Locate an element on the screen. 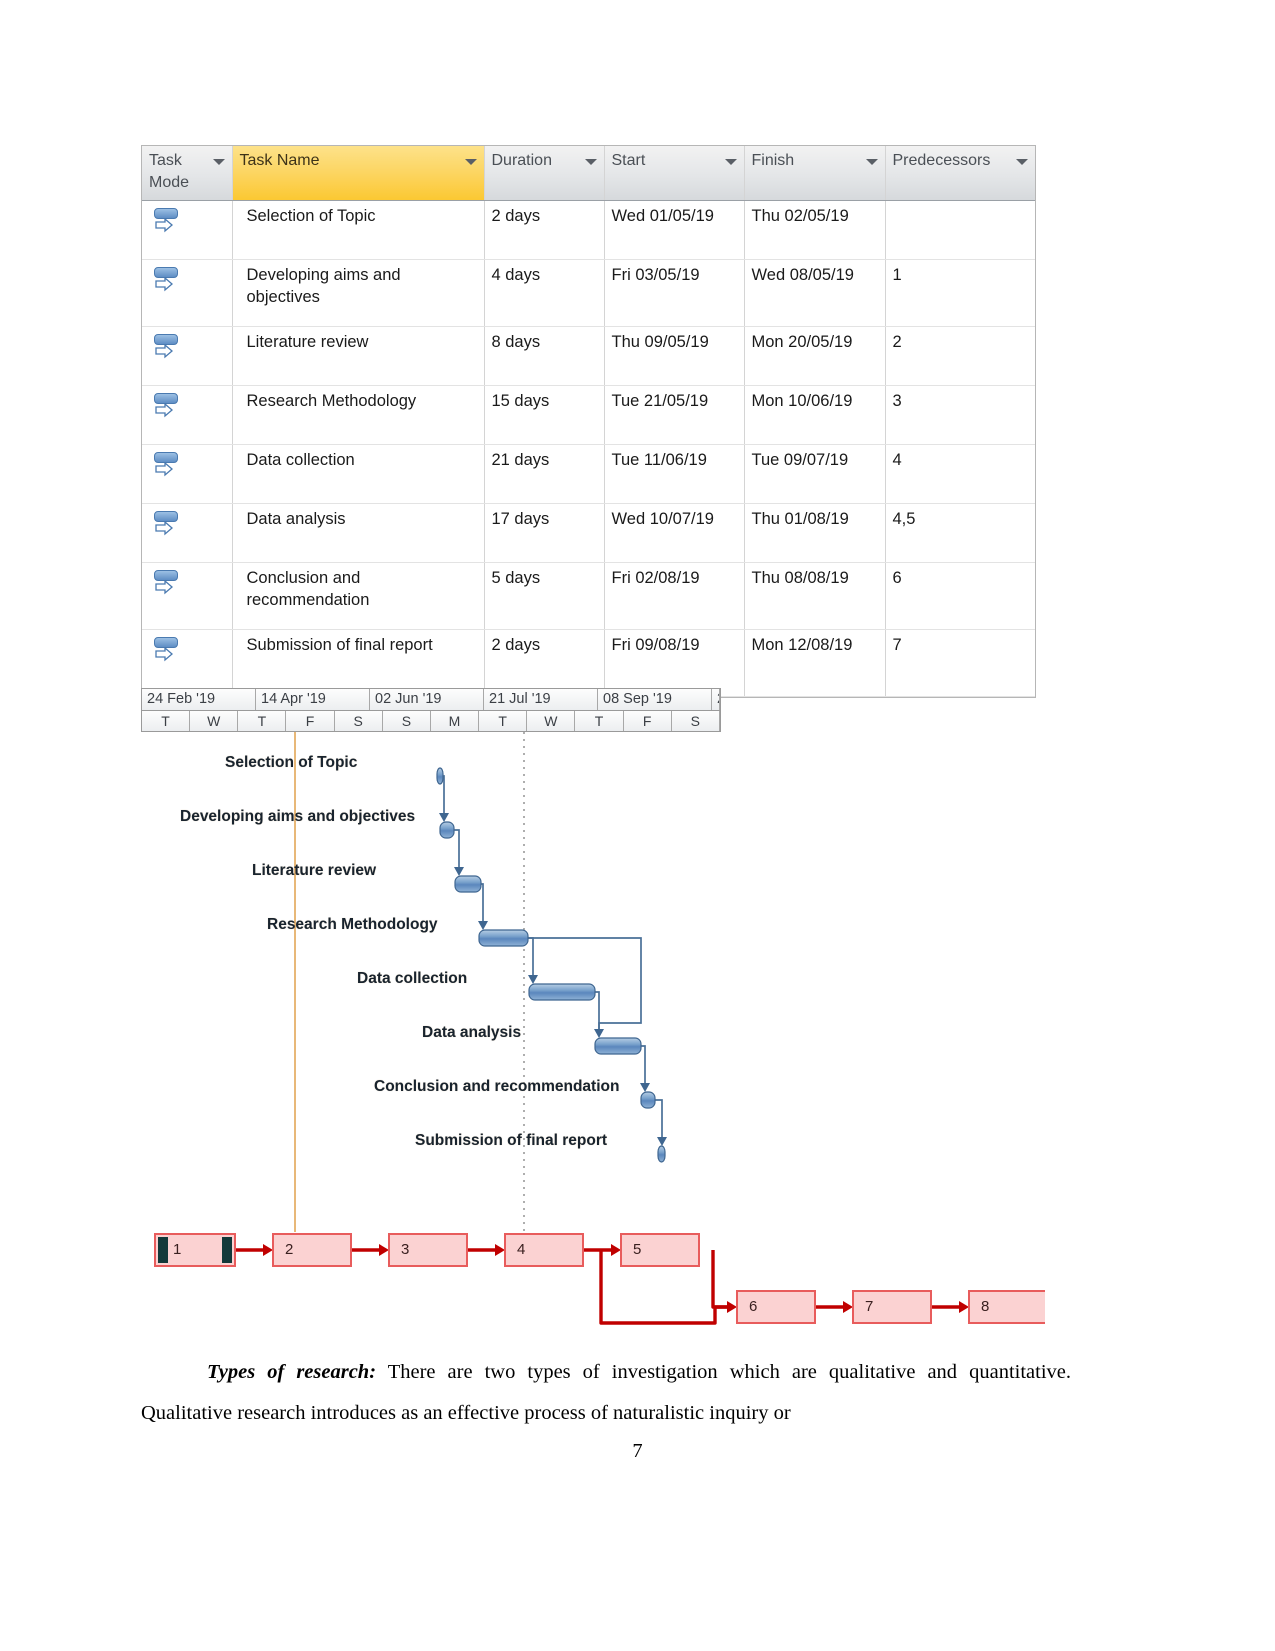  cell-finish: Thu 02/05/19 is located at coordinates (815, 230).